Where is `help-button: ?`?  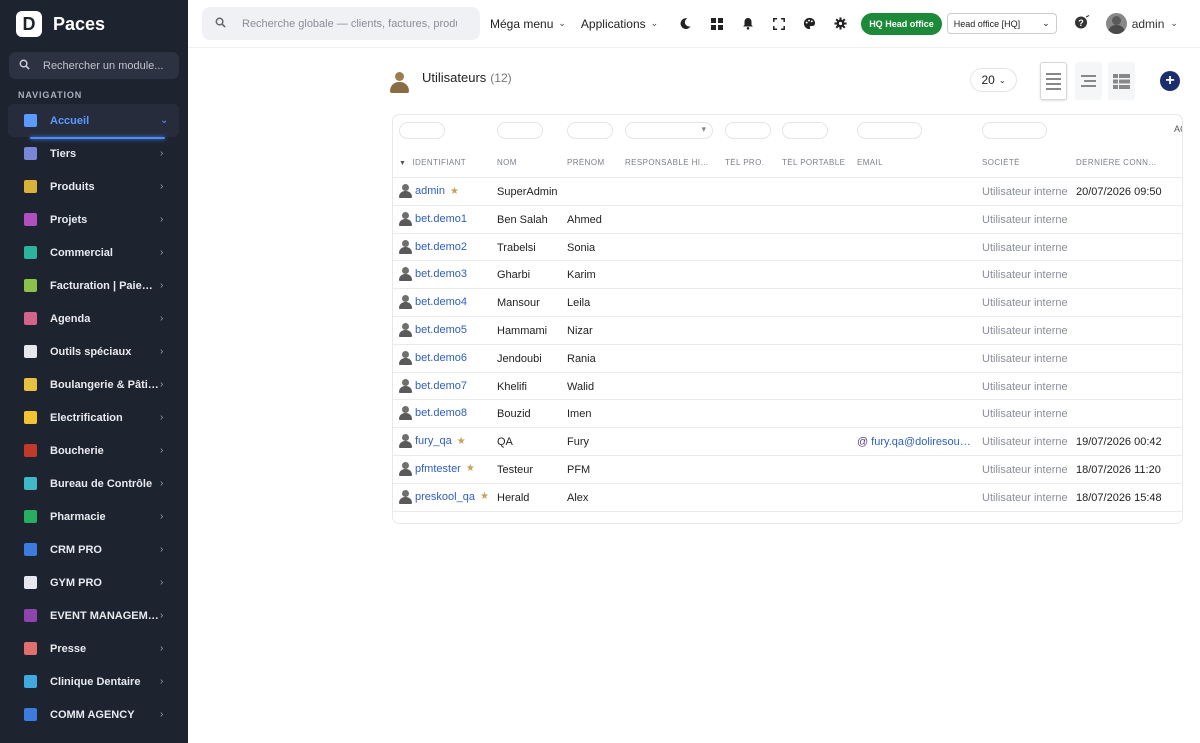
help-button: ? is located at coordinates (1082, 23).